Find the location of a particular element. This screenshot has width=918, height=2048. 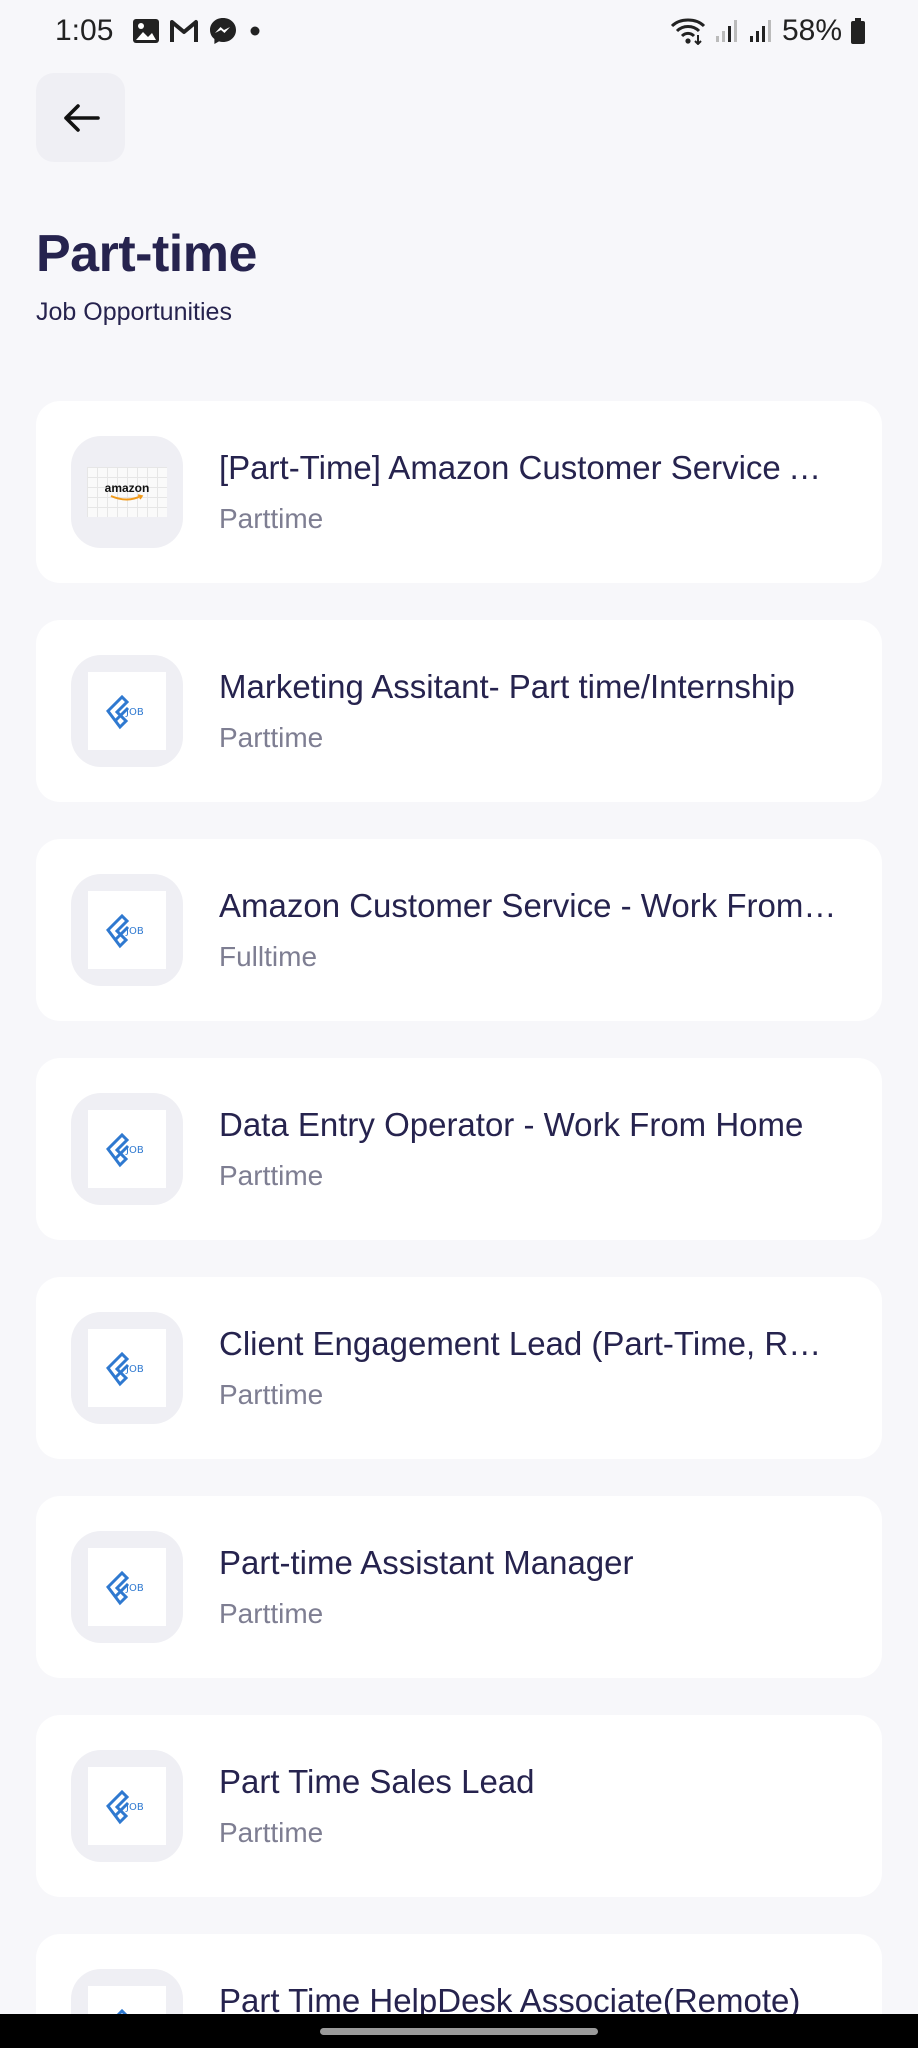

page-title: Part-time is located at coordinates (146, 254).